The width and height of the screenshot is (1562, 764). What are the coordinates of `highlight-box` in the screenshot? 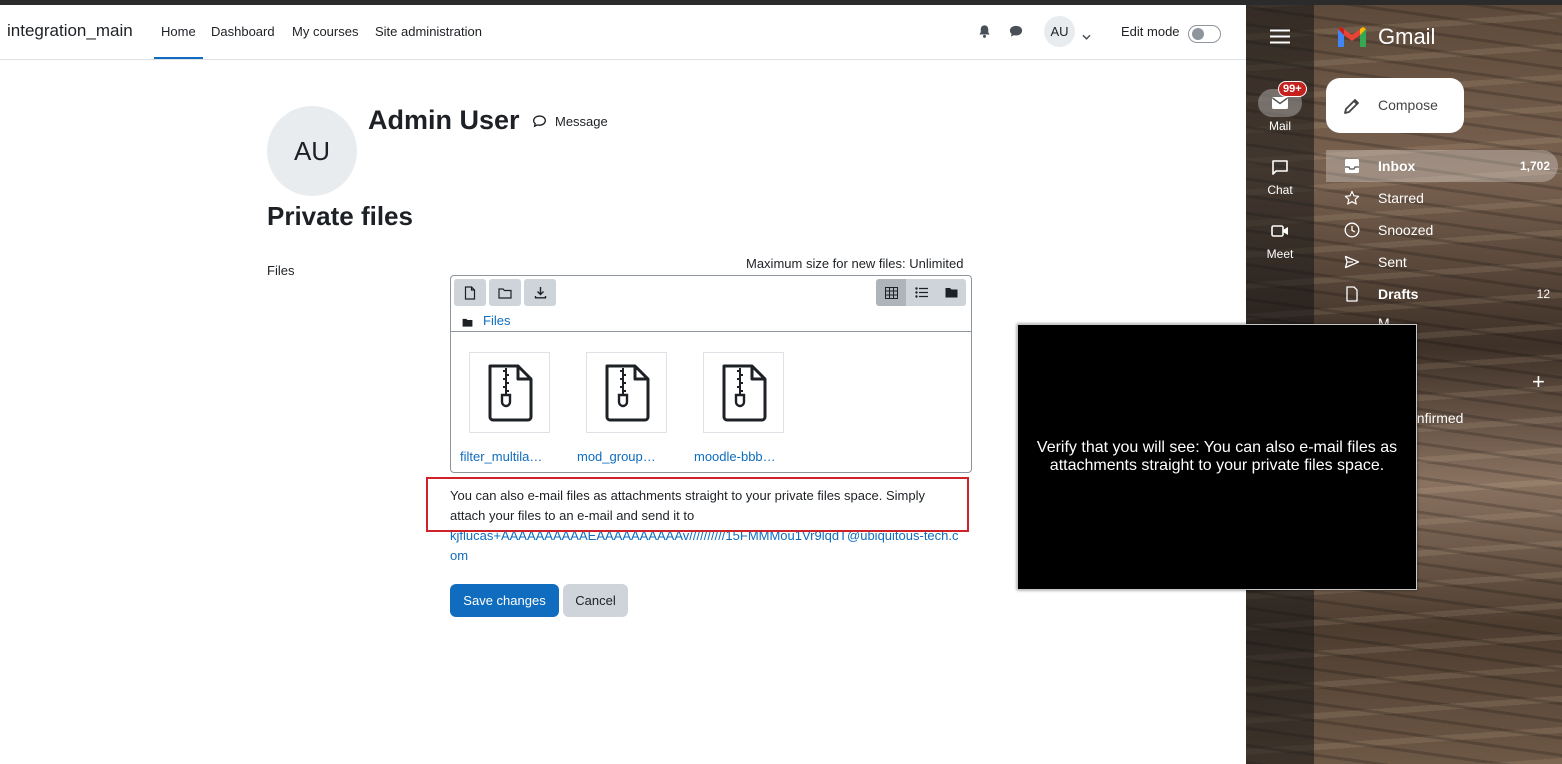 It's located at (697, 504).